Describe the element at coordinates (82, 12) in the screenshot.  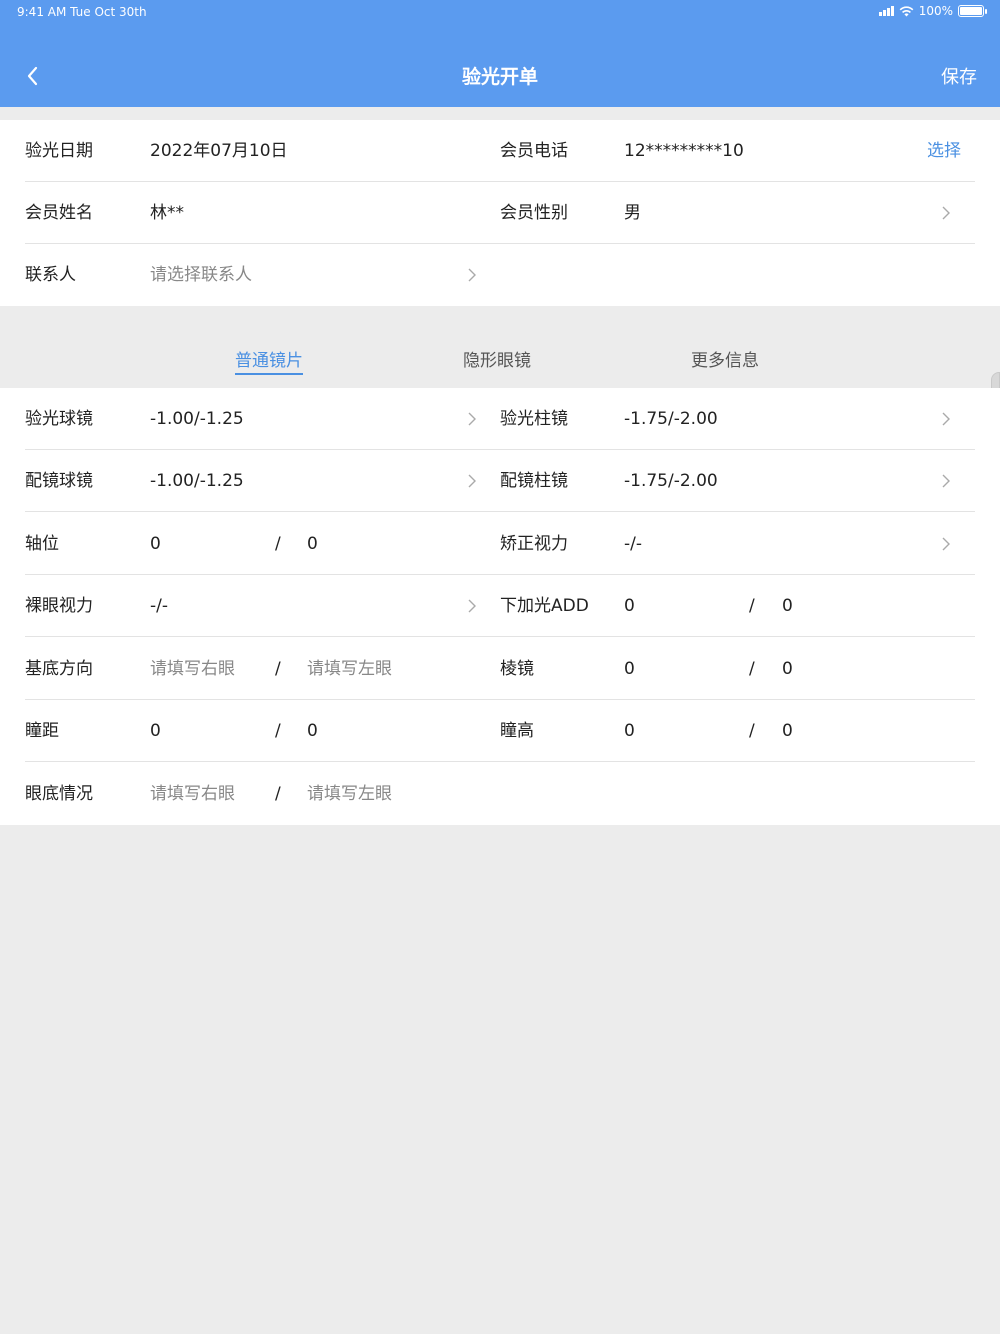
I see `status-time: 9:41 AM Tue Oct 30th` at that location.